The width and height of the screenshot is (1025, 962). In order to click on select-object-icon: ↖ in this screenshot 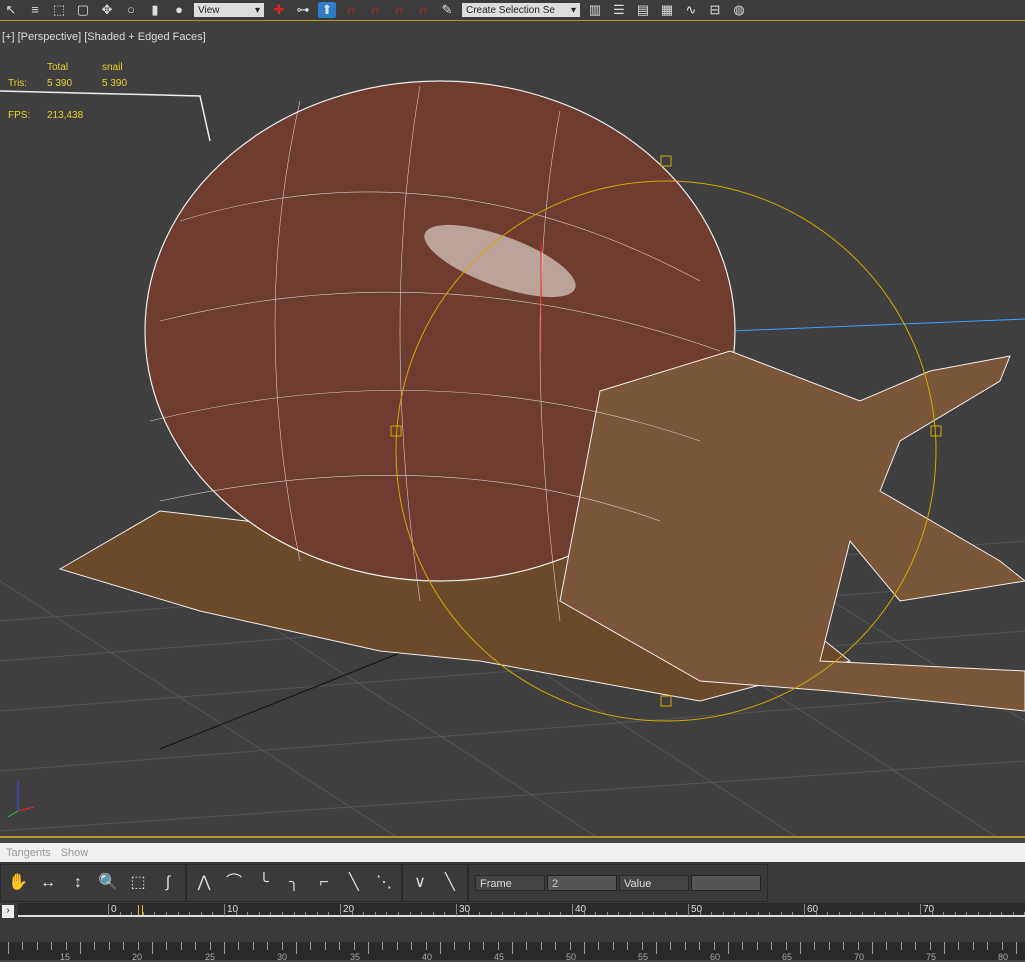, I will do `click(11, 10)`.